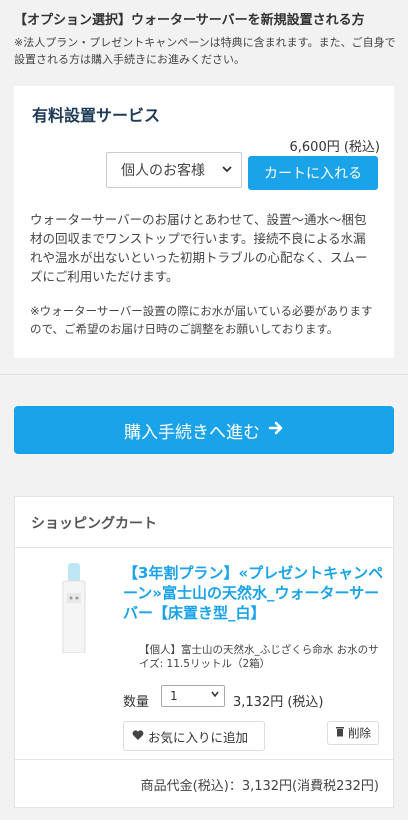 The height and width of the screenshot is (820, 408). I want to click on quantity-label: 数量, so click(136, 702).